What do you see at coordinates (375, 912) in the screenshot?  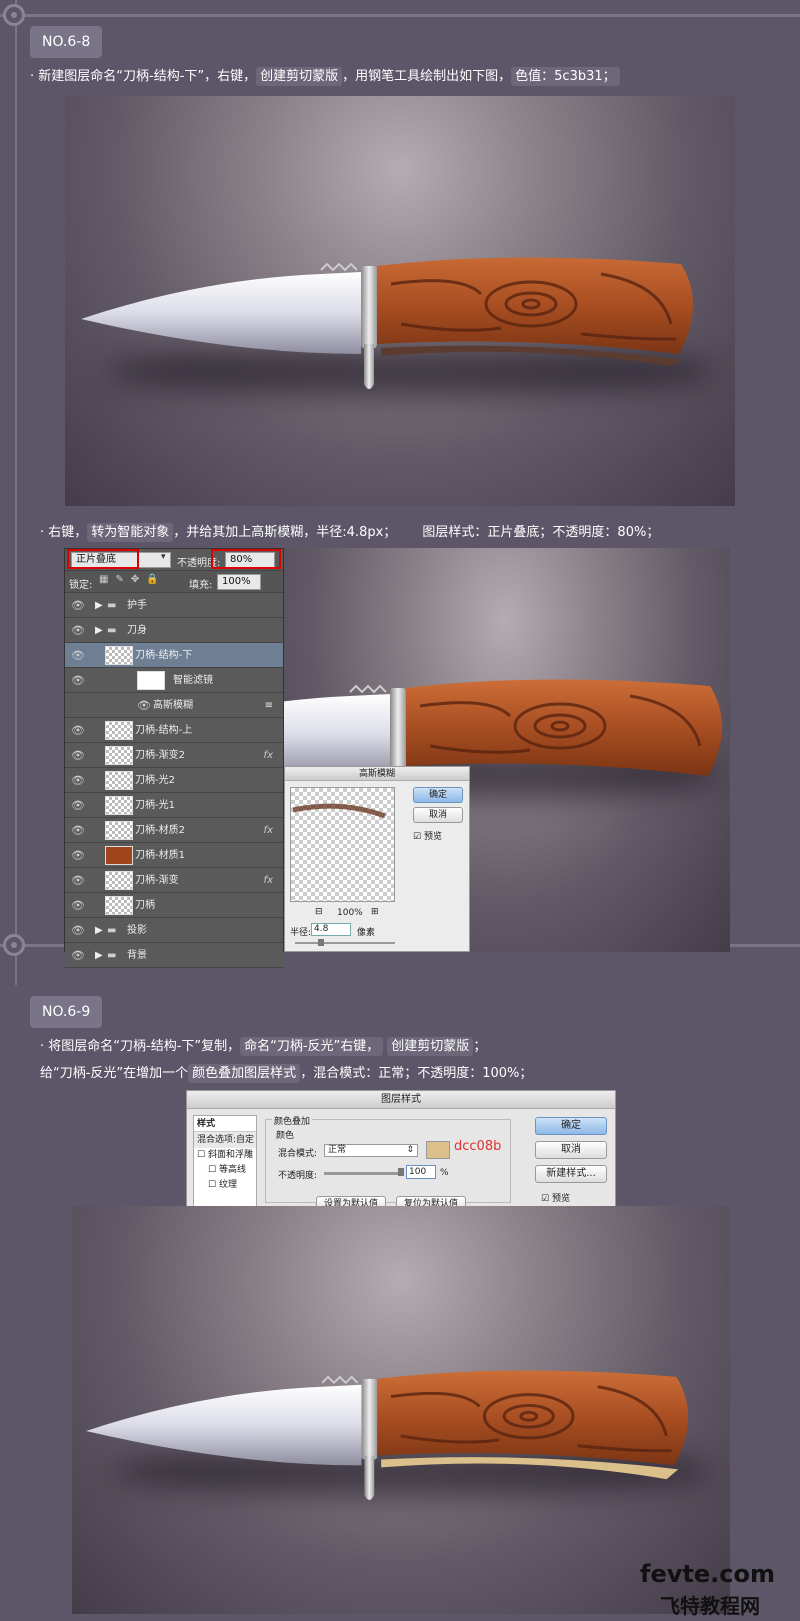 I see `zoom-in-icon: ⊞` at bounding box center [375, 912].